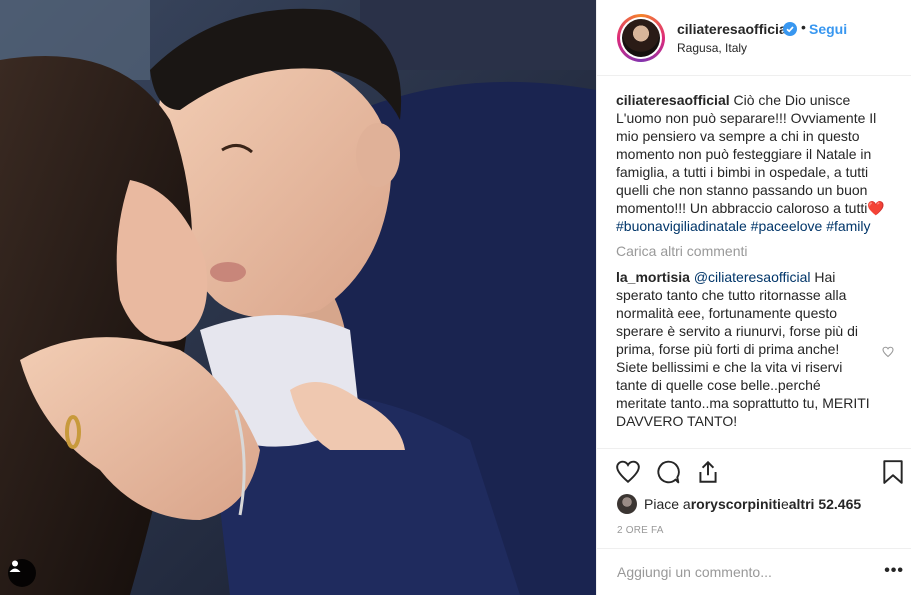 This screenshot has height=595, width=911. I want to click on hashtag: #family, so click(848, 226).